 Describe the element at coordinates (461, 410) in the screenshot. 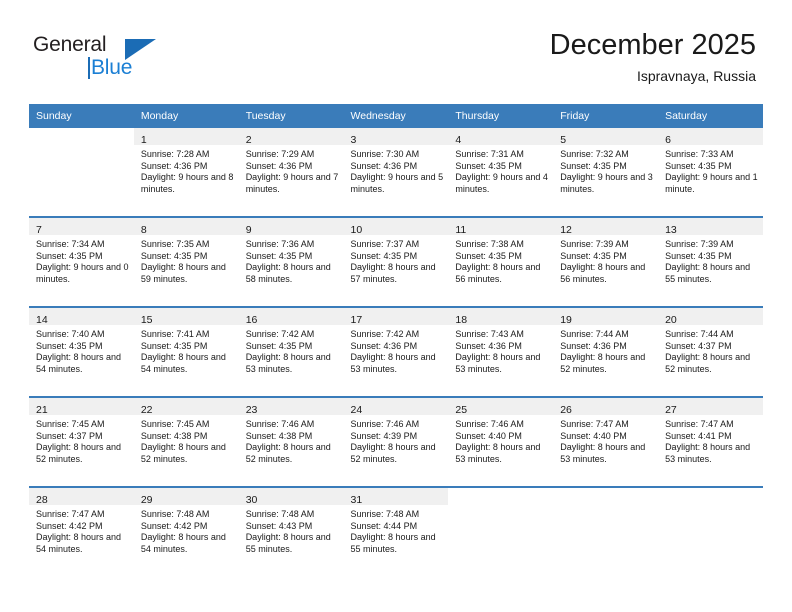

I see `day-number: 25` at that location.